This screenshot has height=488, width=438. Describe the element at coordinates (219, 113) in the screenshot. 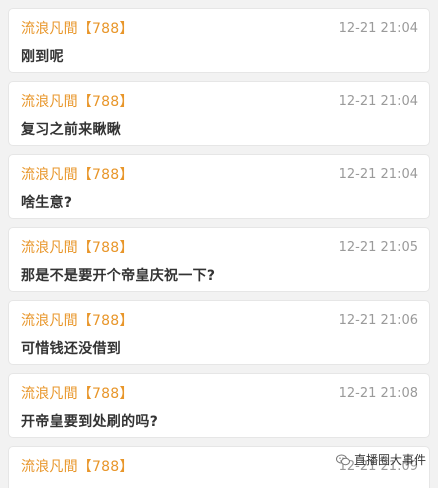

I see `message-card: 流浪凡間【788】 12-21 21:04 复习之前来瞅瞅` at that location.